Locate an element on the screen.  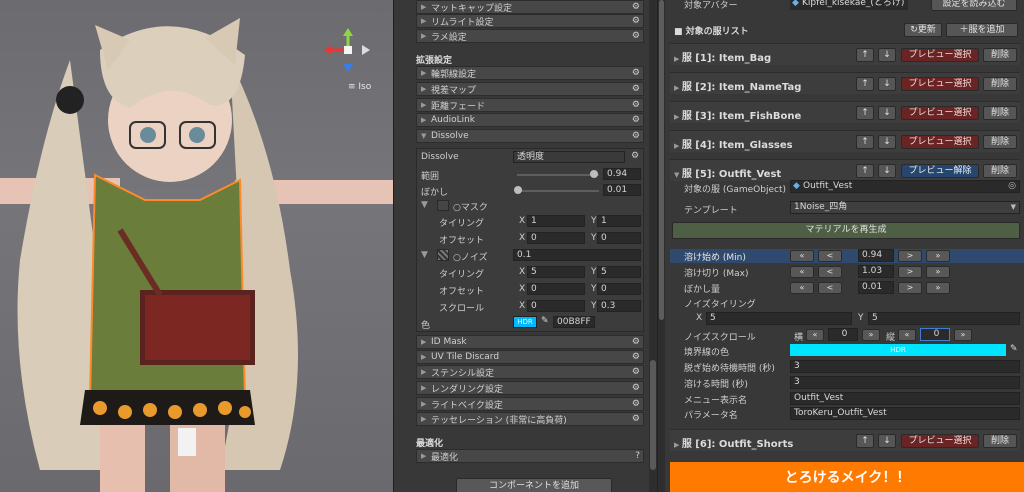
melt-end-input: 1.03 is located at coordinates (876, 271).